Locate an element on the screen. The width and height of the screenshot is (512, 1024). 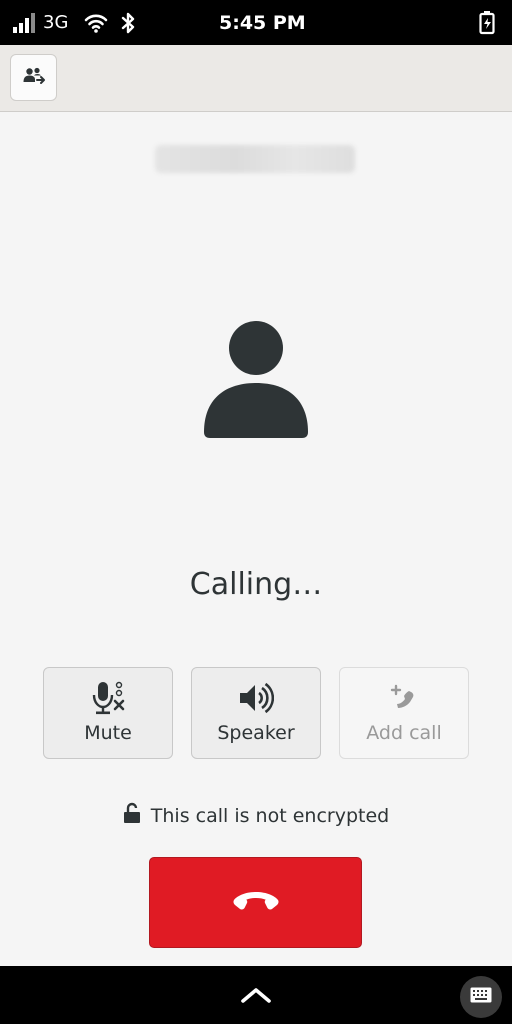
status-bar: 3G 5:45 PM is located at coordinates (256, 22).